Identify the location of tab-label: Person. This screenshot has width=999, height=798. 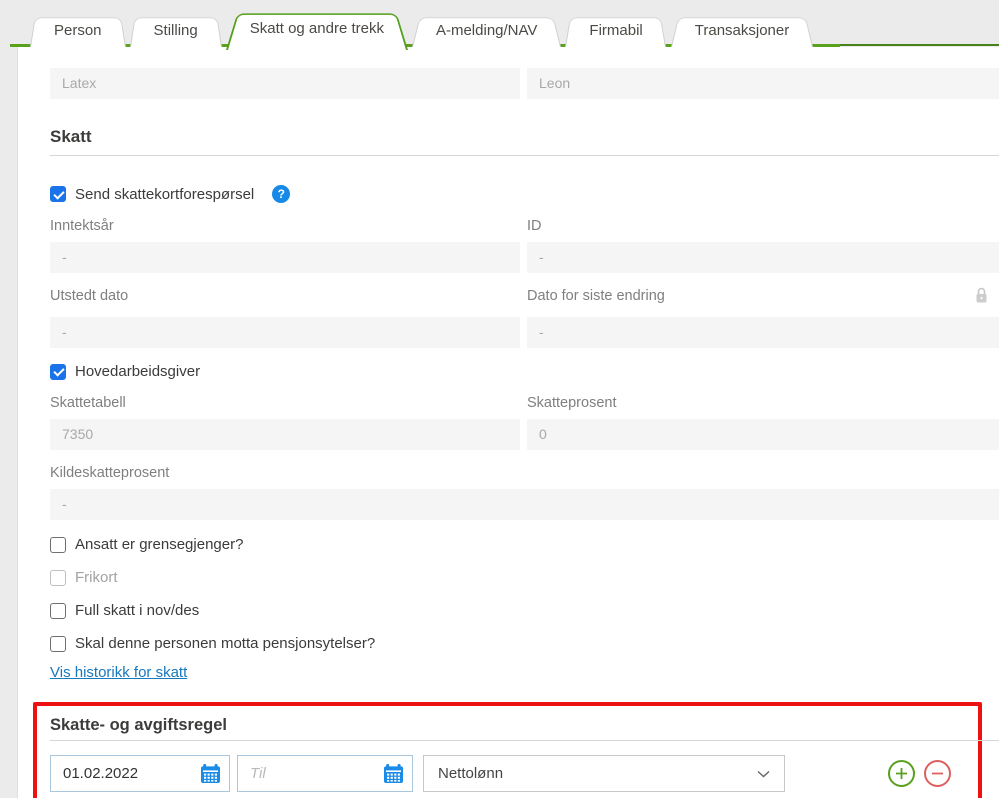
(78, 30).